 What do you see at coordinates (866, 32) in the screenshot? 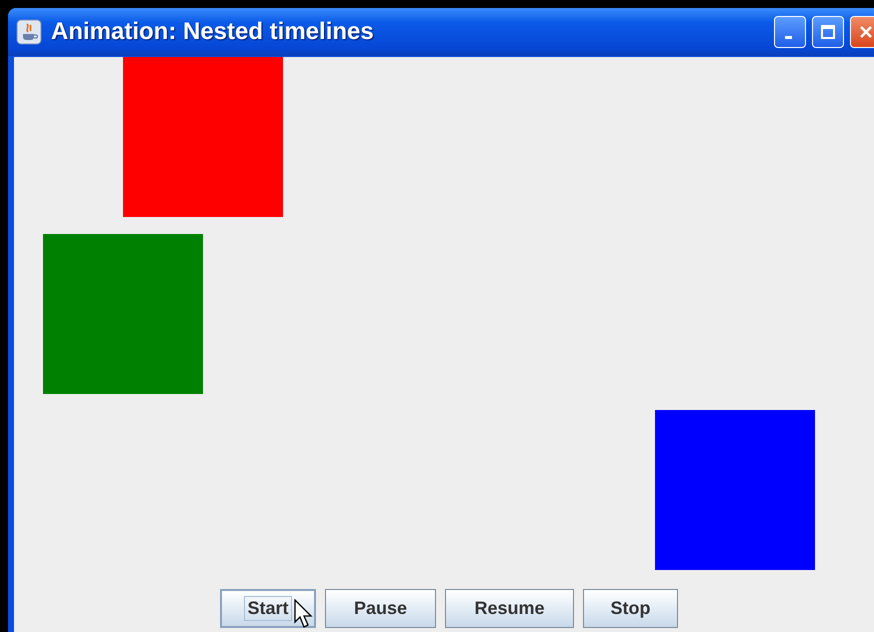
I see `close-icon` at bounding box center [866, 32].